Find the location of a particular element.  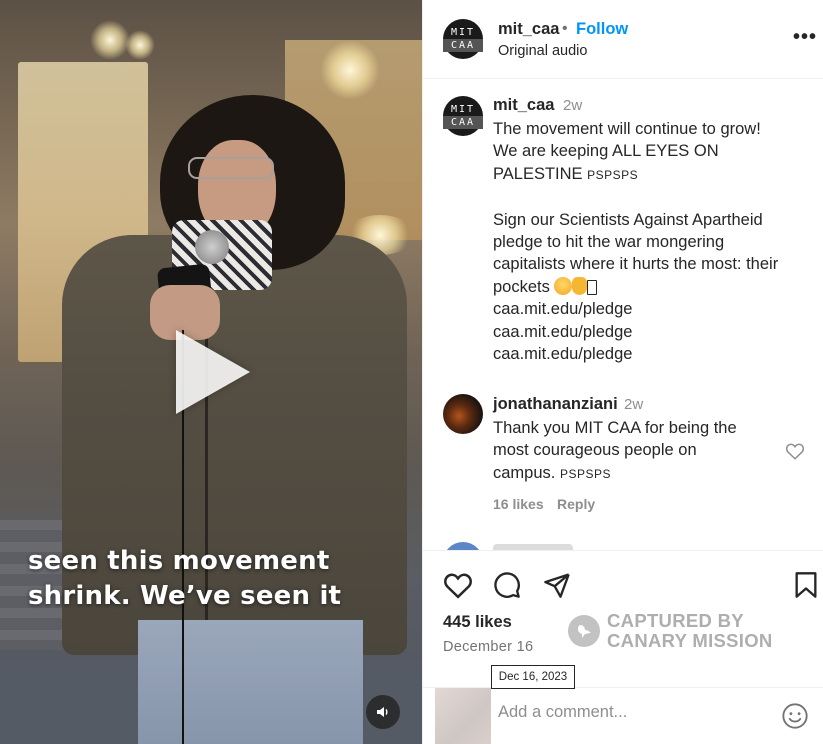

bird-glyph is located at coordinates (584, 631).